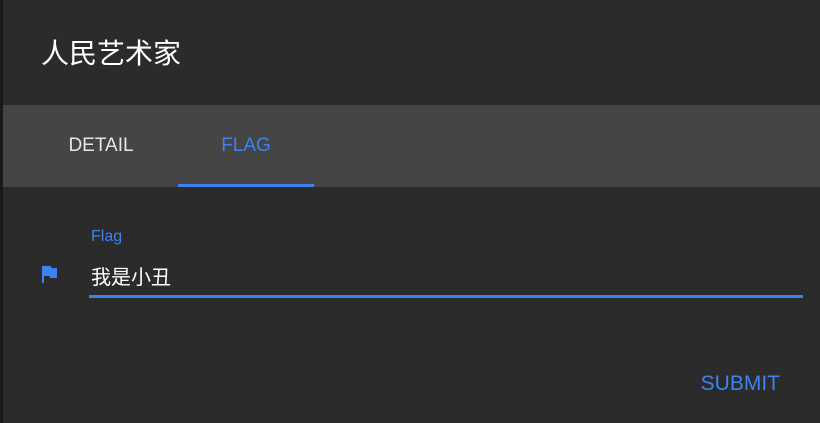 This screenshot has height=423, width=820. Describe the element at coordinates (49, 274) in the screenshot. I see `flag-icon` at that location.